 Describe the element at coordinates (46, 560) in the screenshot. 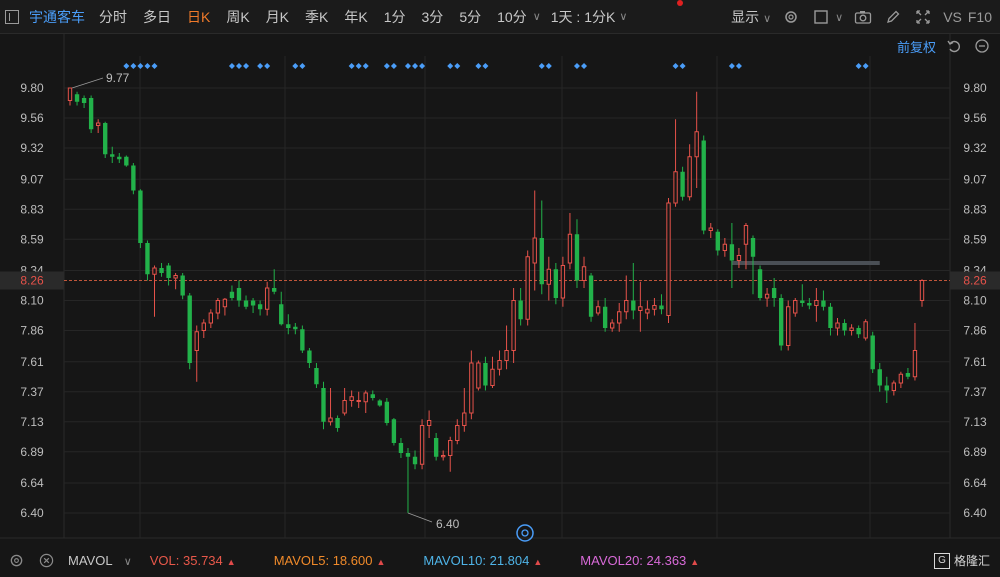

I see `indicator-close-icon` at that location.